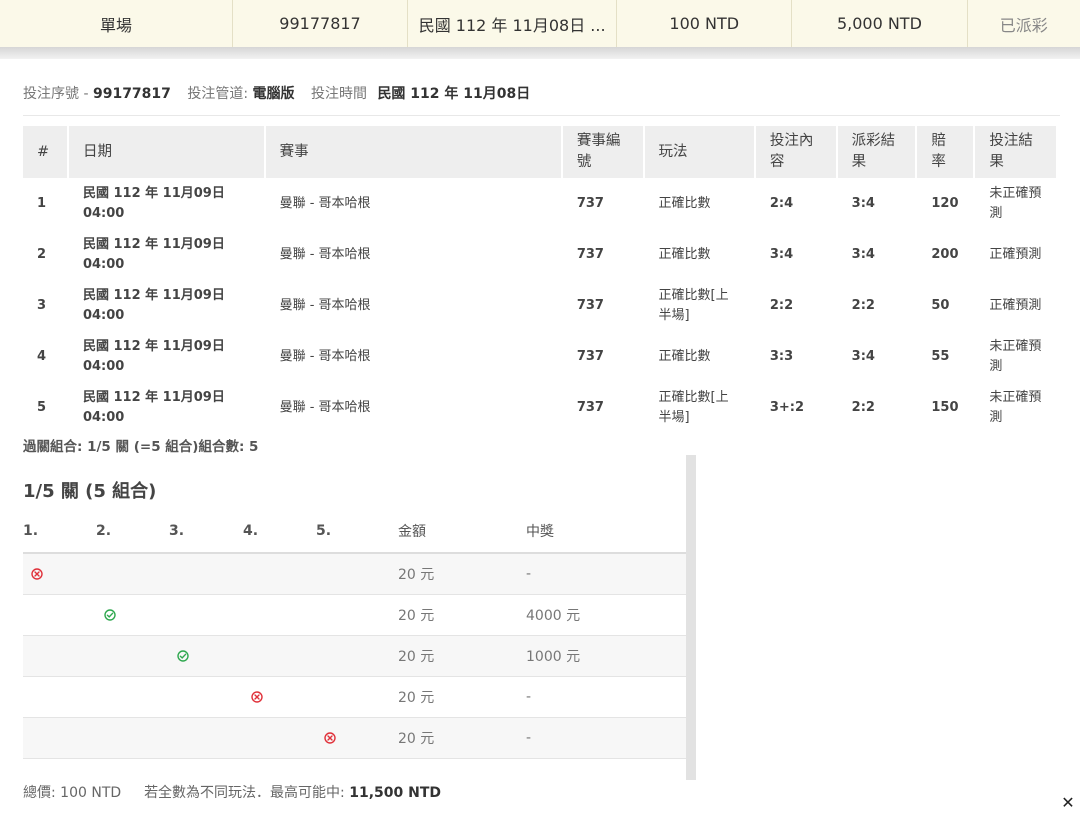  I want to click on col-header-play: 玩法, so click(699, 152).